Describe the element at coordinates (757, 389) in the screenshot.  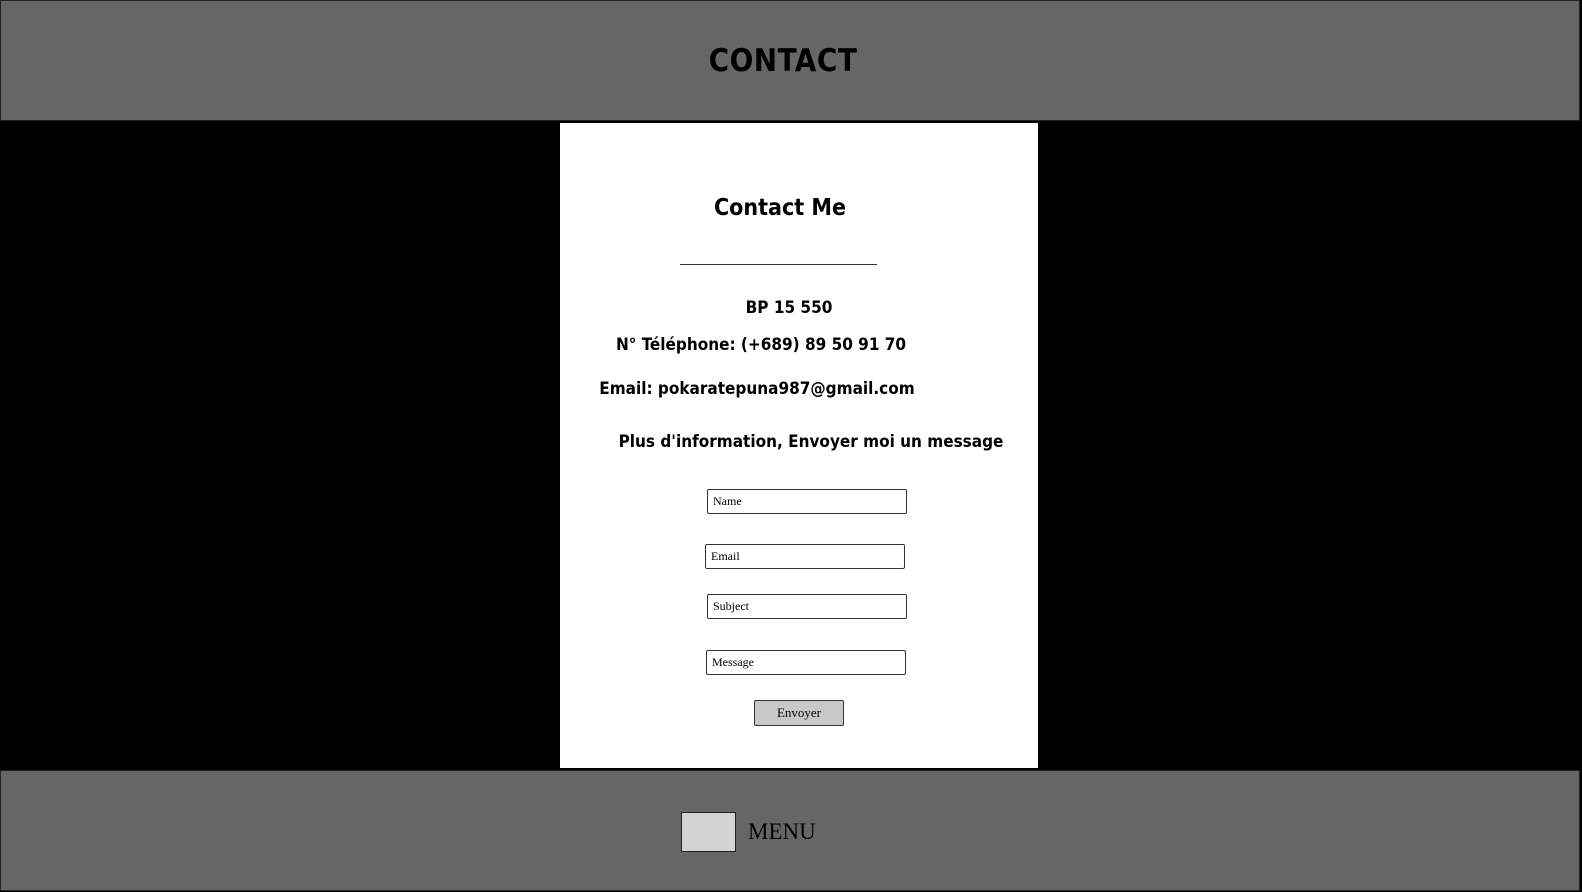
I see `email-text: Email: pokaratepuna987@gmail.com` at that location.